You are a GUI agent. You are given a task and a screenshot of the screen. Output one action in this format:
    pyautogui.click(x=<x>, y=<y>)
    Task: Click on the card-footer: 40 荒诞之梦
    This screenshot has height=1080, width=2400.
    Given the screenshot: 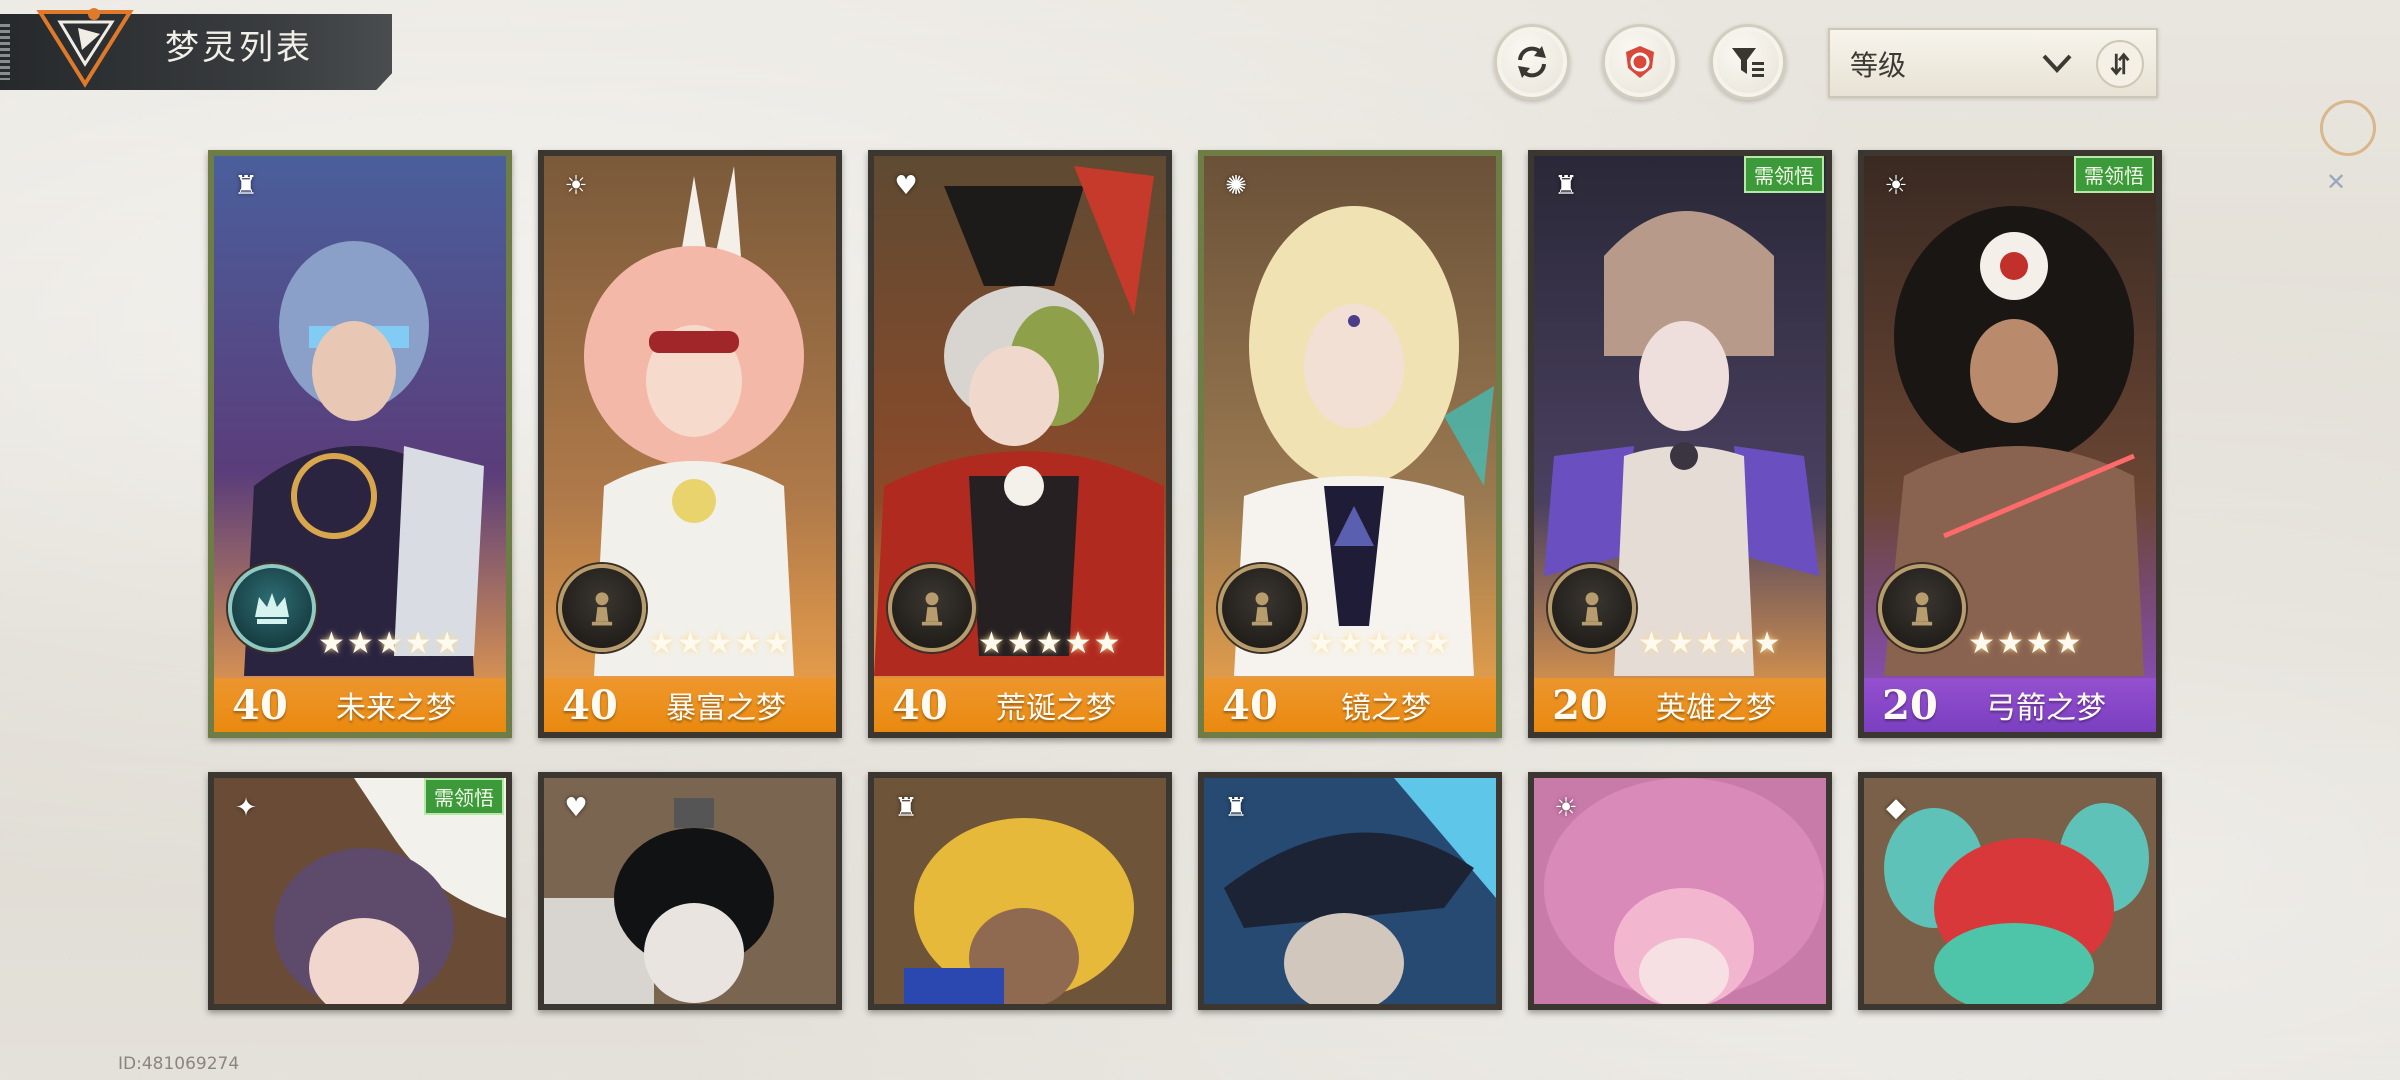 What is the action you would take?
    pyautogui.click(x=1020, y=705)
    